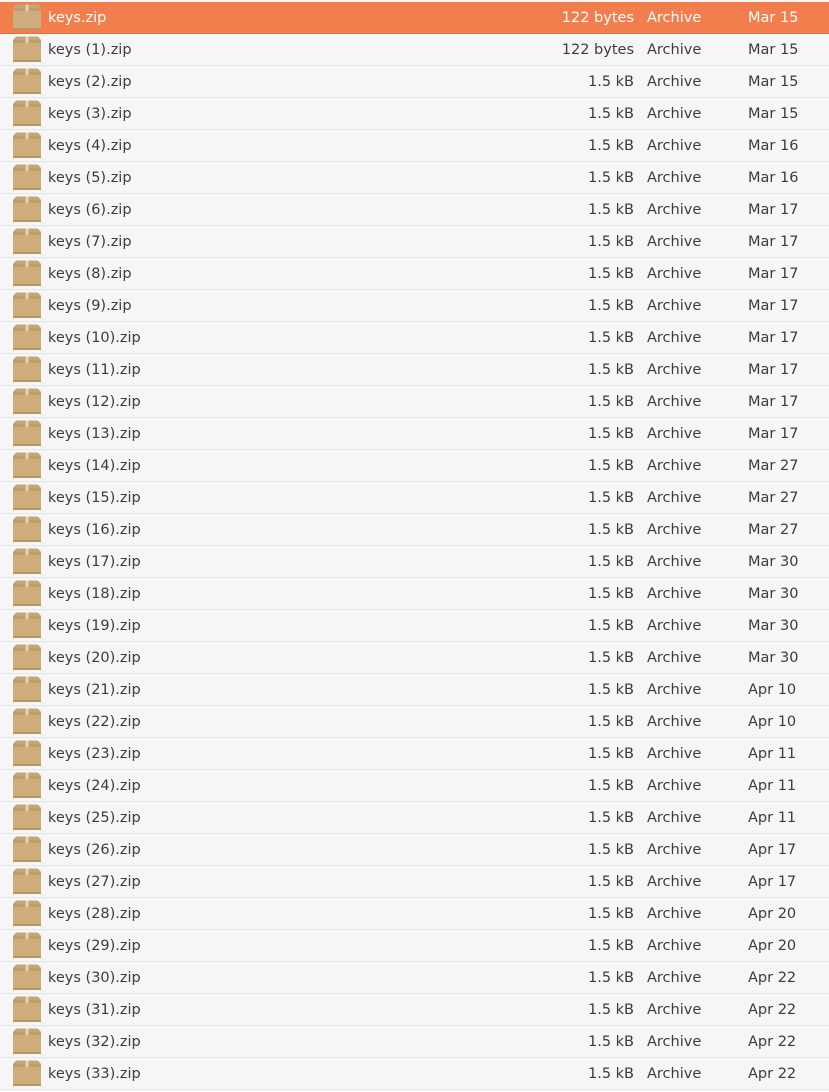  I want to click on file-name: keys (12).zip, so click(94, 402).